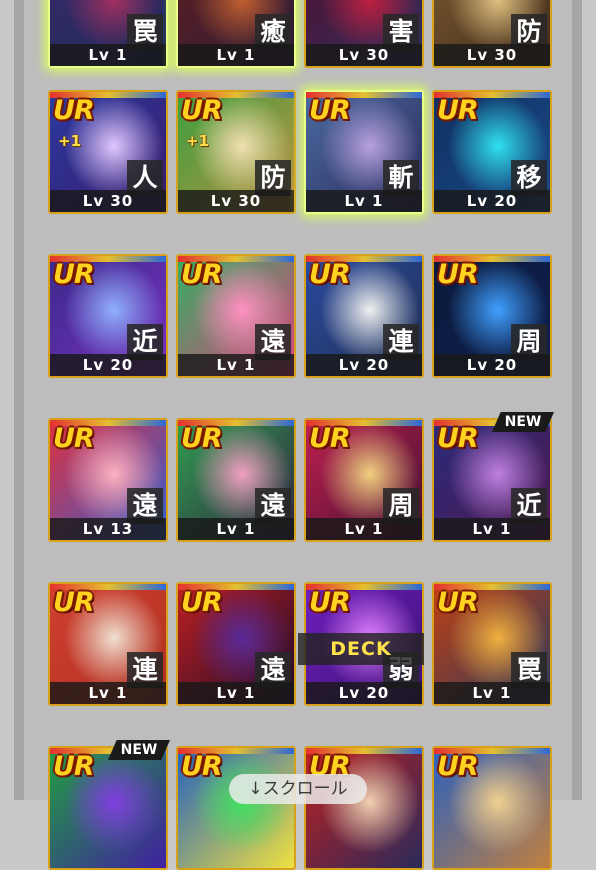 The width and height of the screenshot is (596, 870). What do you see at coordinates (108, 316) in the screenshot?
I see `unit-card: UR 近 Lv 20` at bounding box center [108, 316].